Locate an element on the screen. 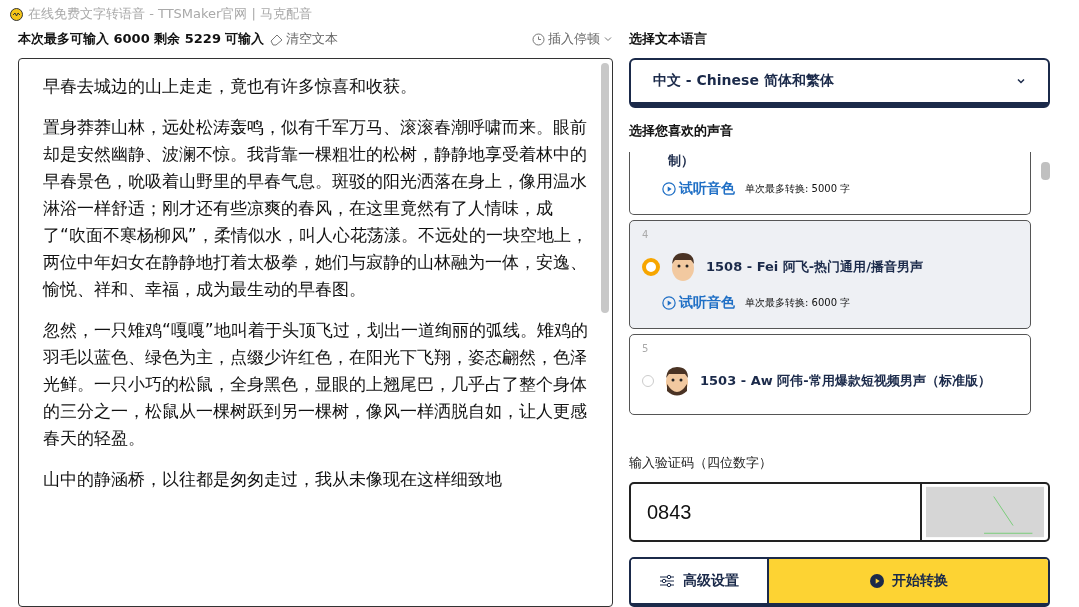 The width and height of the screenshot is (1079, 607). input-limit-text: 本次最多可输入 6000 剩余 5229 可输入 is located at coordinates (141, 39).